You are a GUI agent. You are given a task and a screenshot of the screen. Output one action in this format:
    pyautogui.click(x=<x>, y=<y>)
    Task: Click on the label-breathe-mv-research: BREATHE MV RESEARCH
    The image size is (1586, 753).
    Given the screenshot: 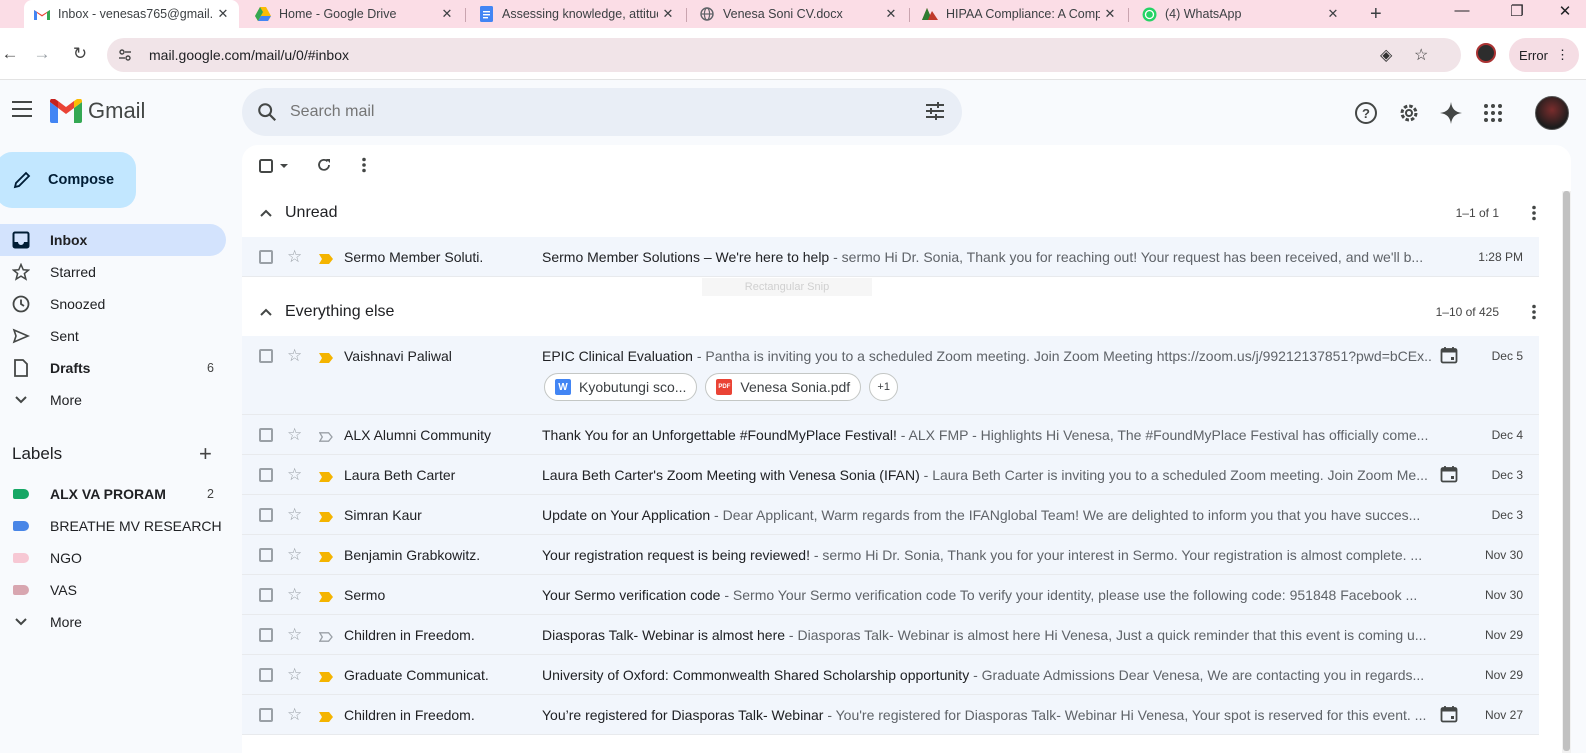 What is the action you would take?
    pyautogui.click(x=113, y=526)
    